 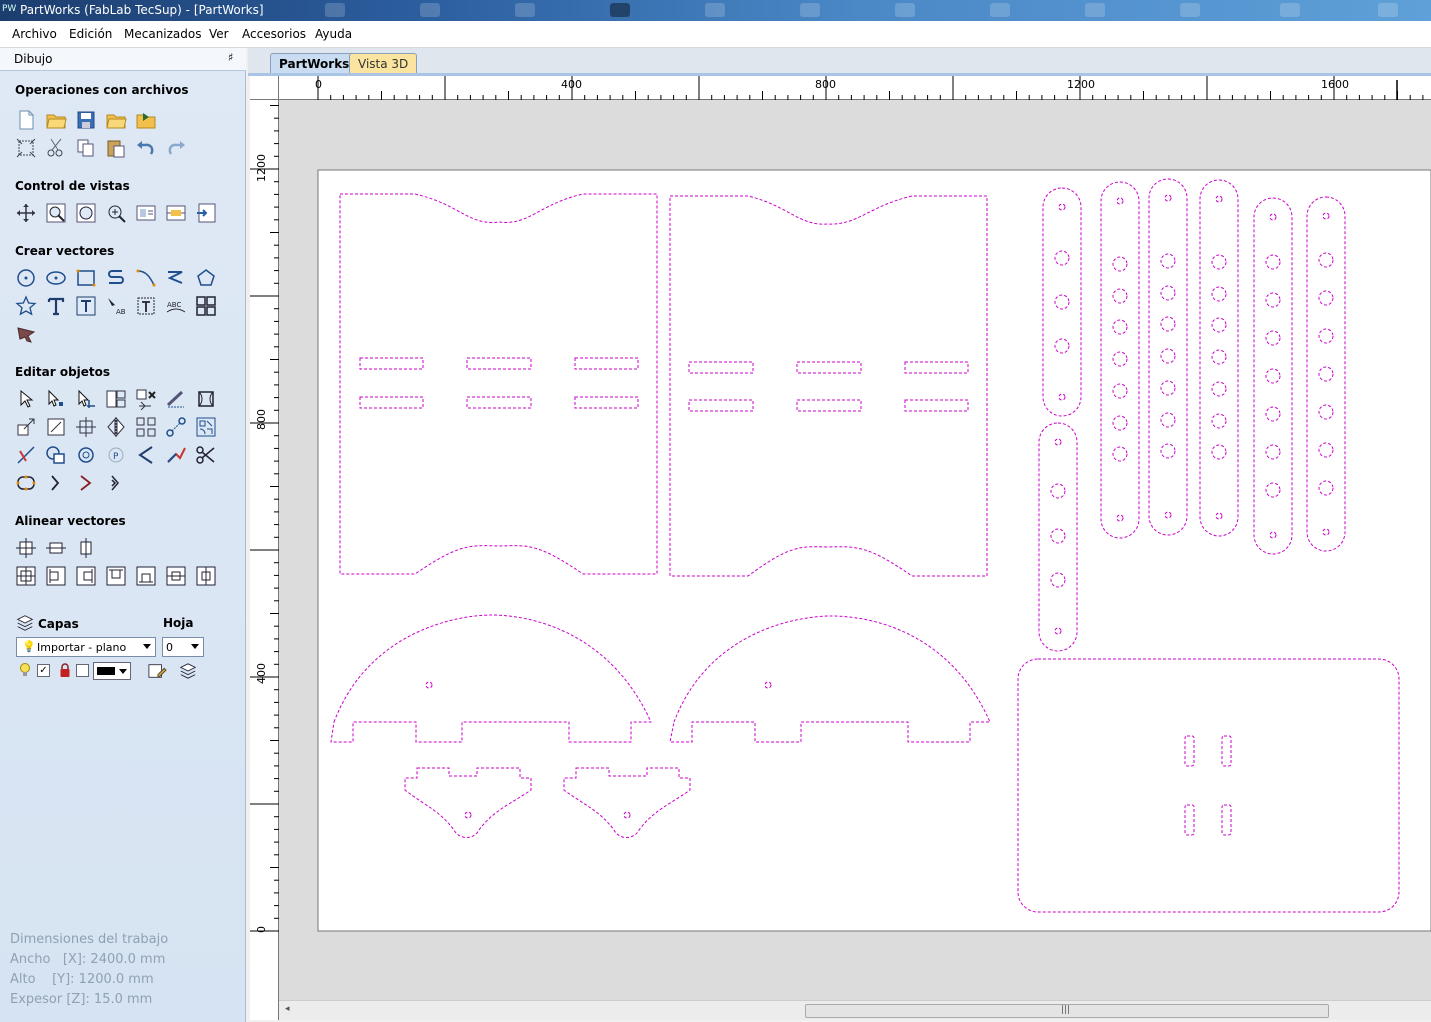 I want to click on redo-icon, so click(x=176, y=148).